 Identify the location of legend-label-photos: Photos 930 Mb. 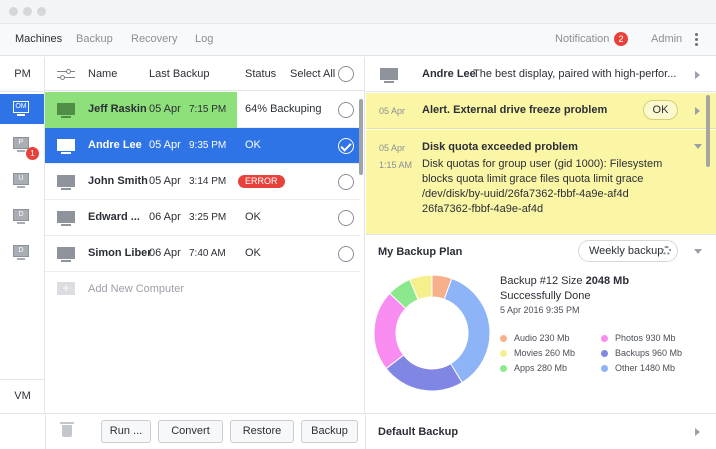
(645, 338).